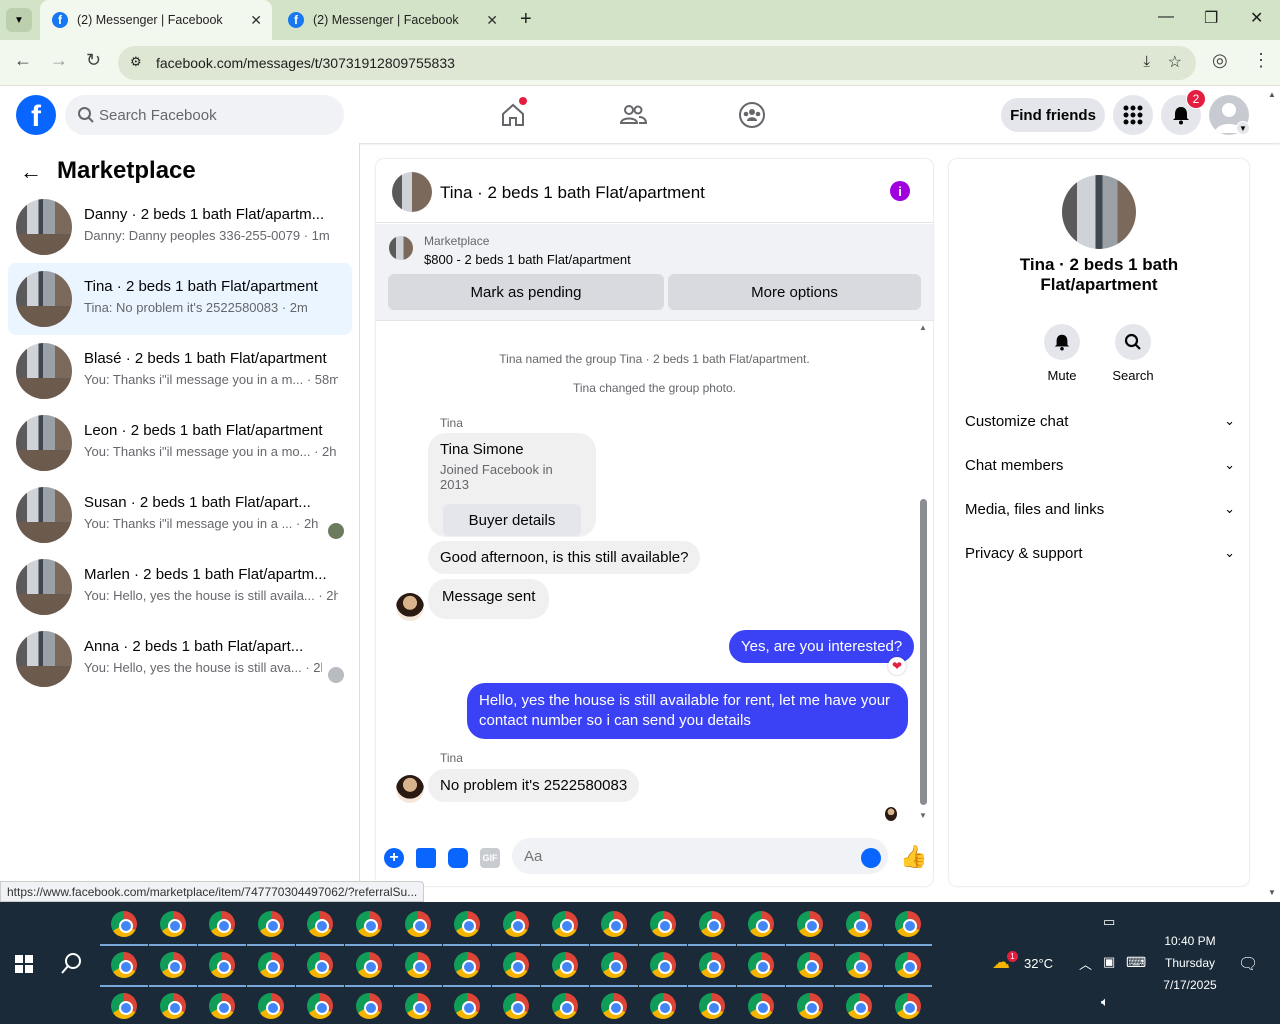 Image resolution: width=1280 pixels, height=1024 pixels. Describe the element at coordinates (1136, 962) in the screenshot. I see `keyboard-icon: ⌨` at that location.